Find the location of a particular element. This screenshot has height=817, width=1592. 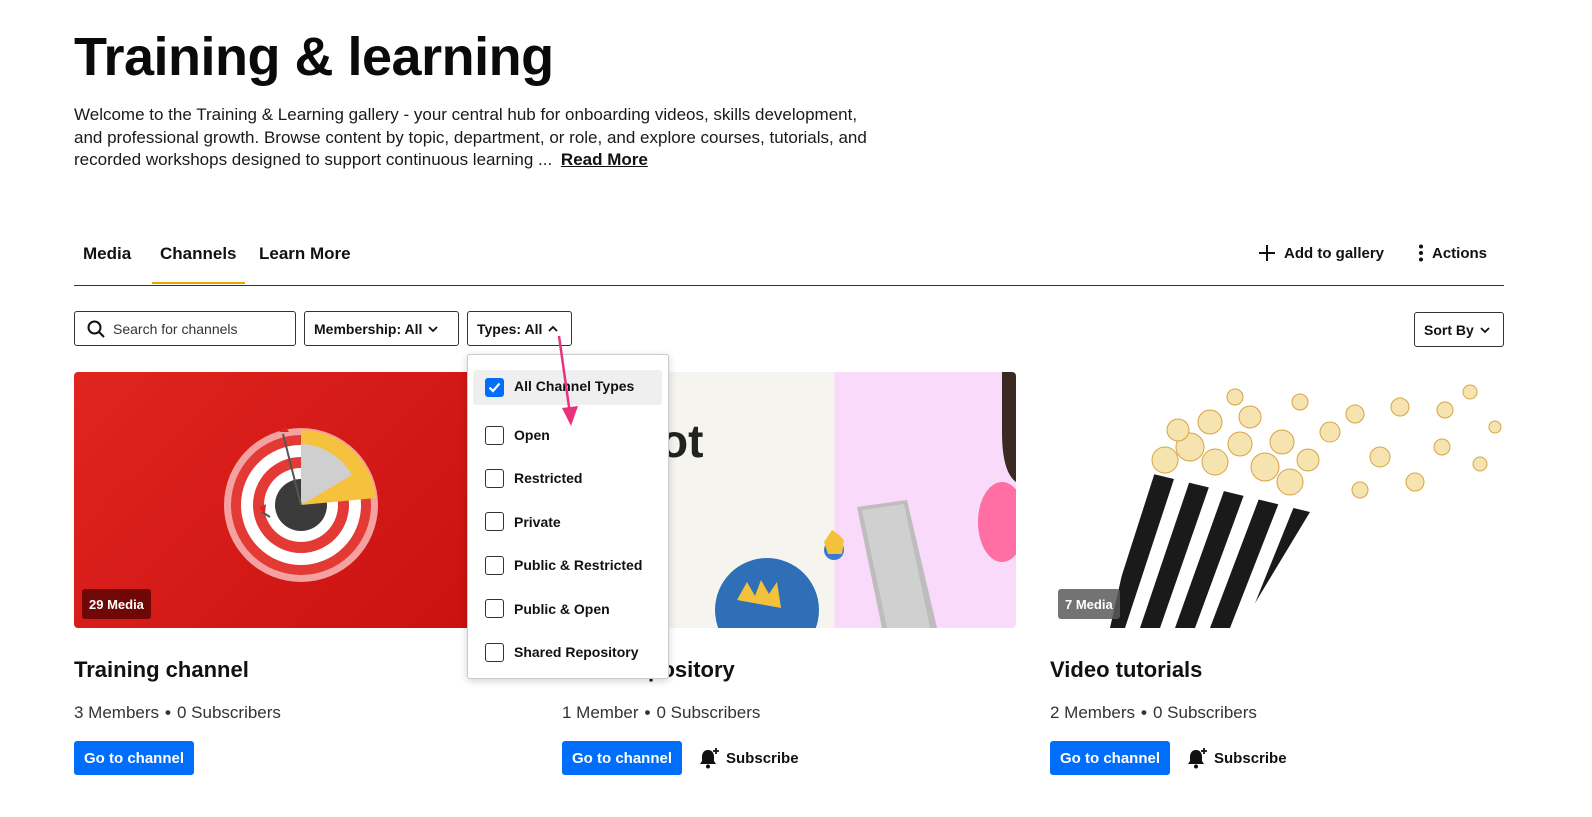

types-filter: Types: All is located at coordinates (519, 328).